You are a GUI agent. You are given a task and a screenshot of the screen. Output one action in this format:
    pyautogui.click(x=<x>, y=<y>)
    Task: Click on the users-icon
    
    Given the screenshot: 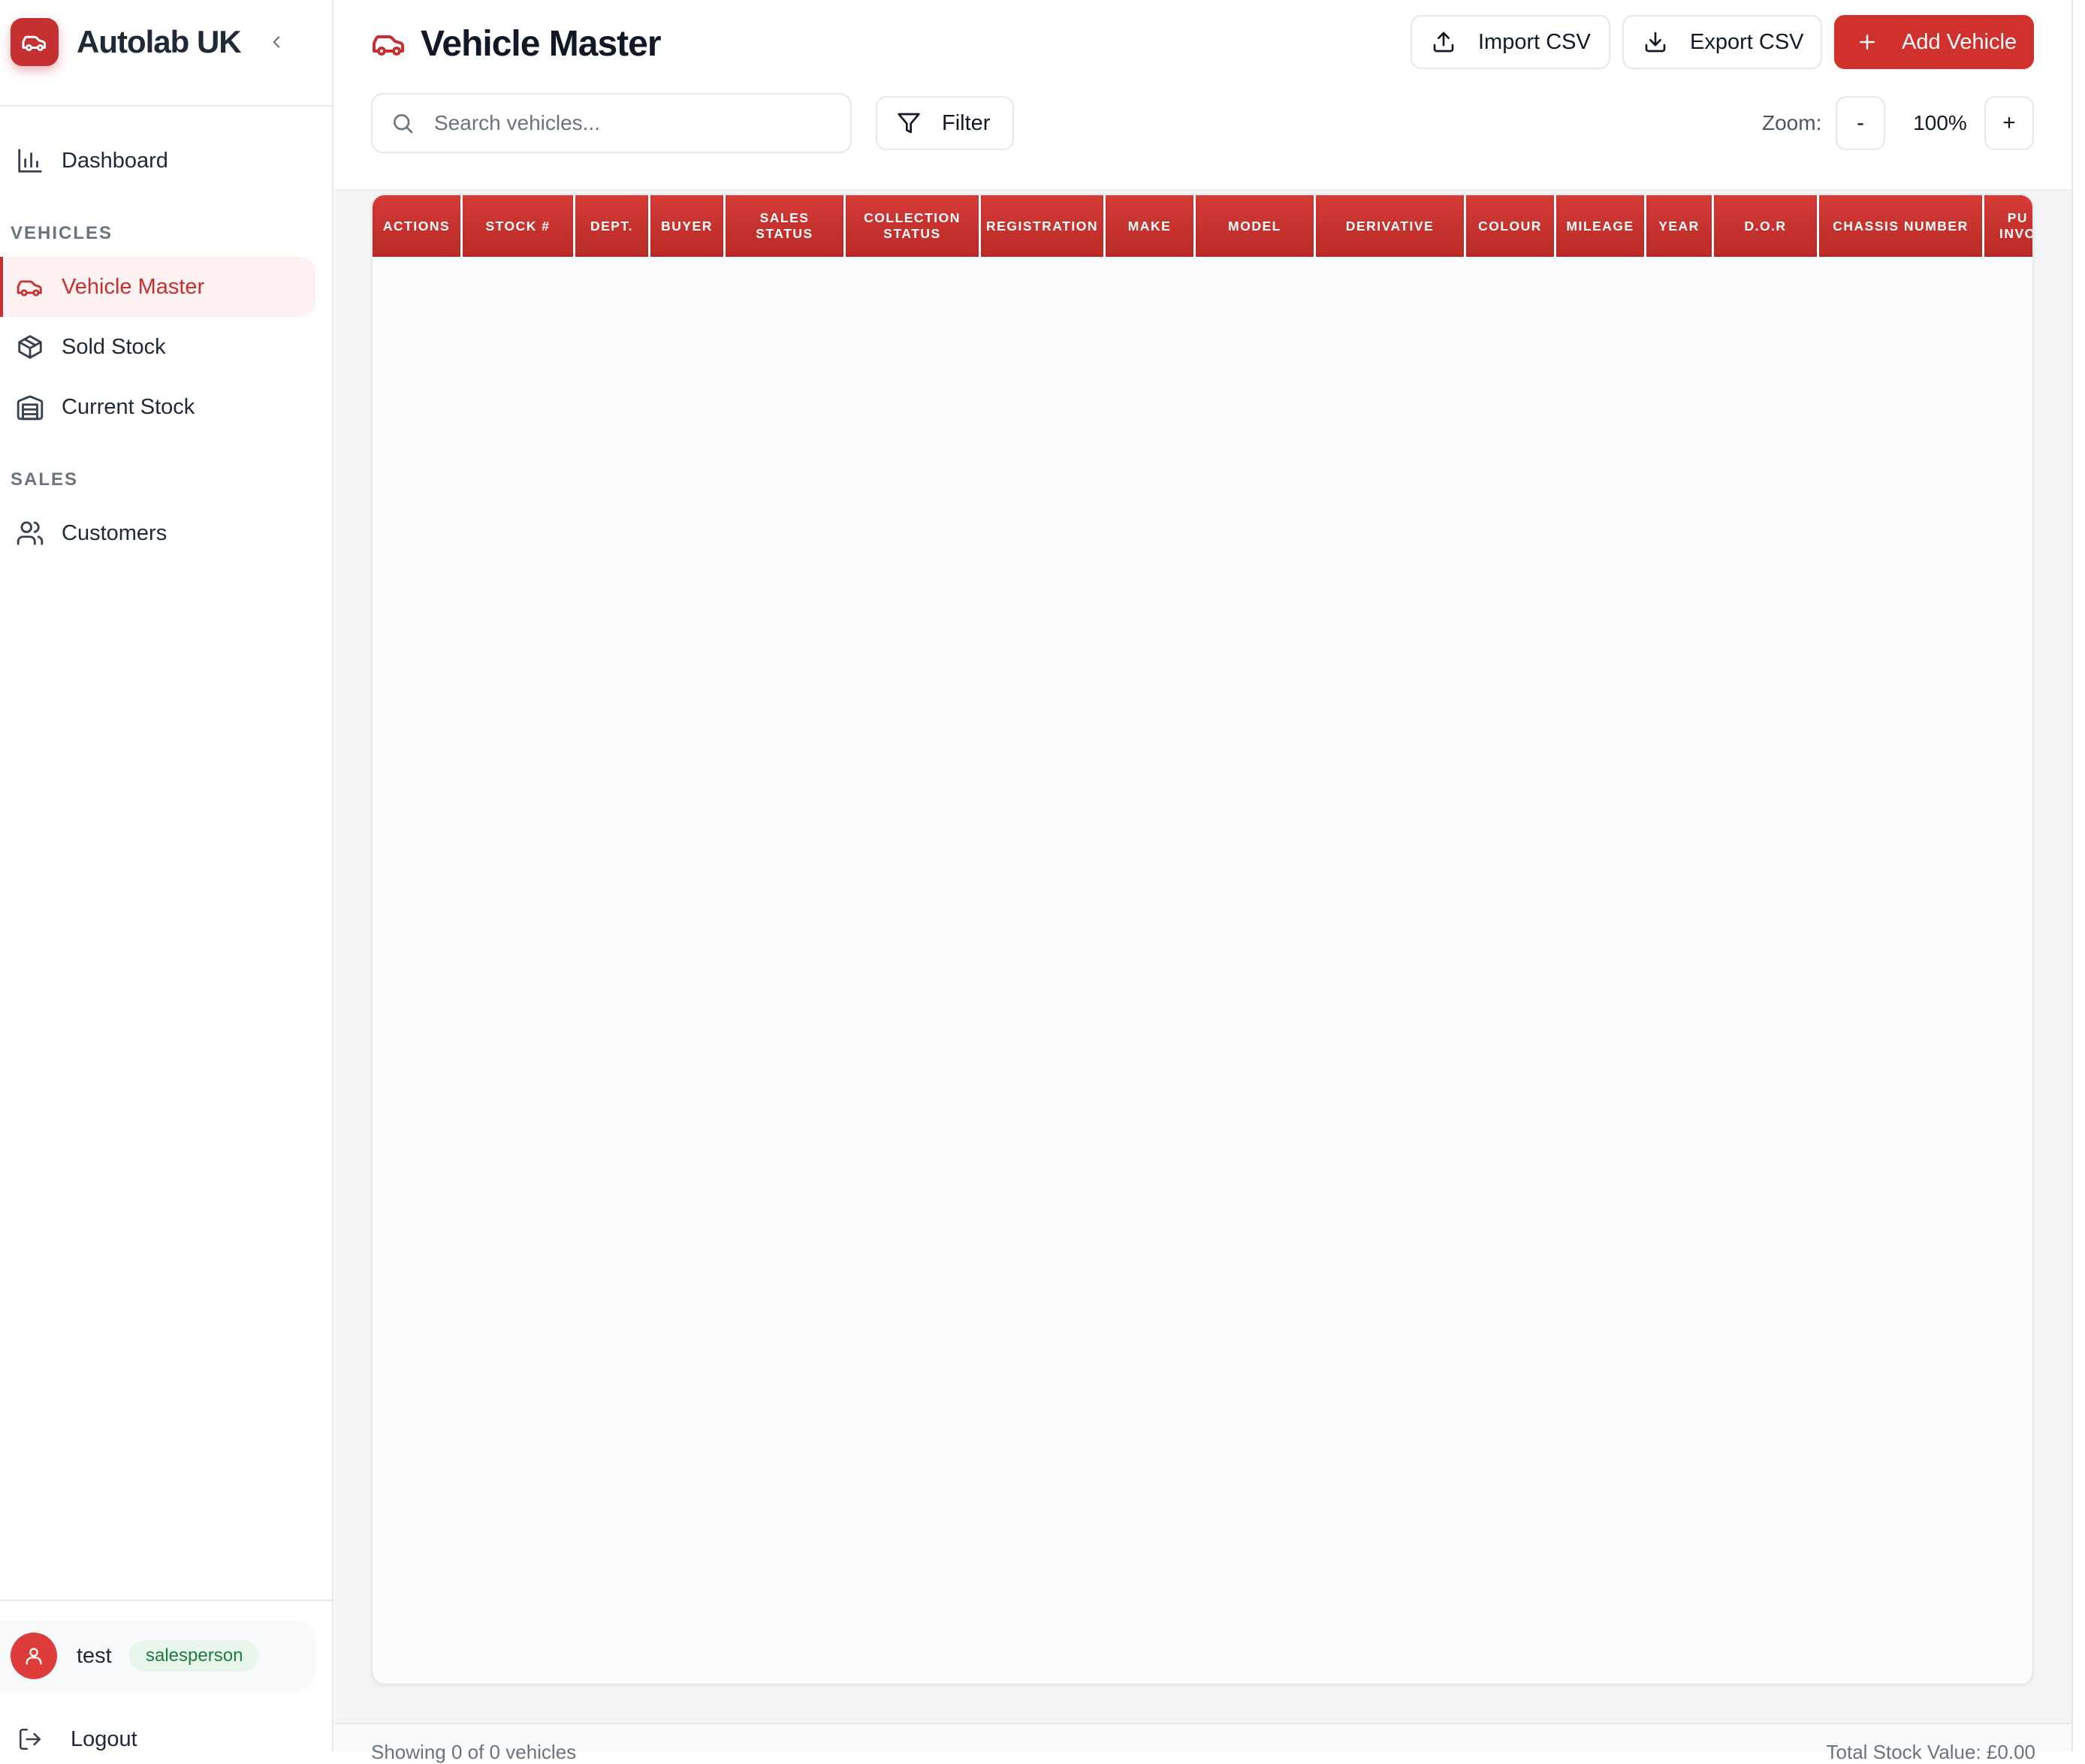 What is the action you would take?
    pyautogui.click(x=30, y=534)
    